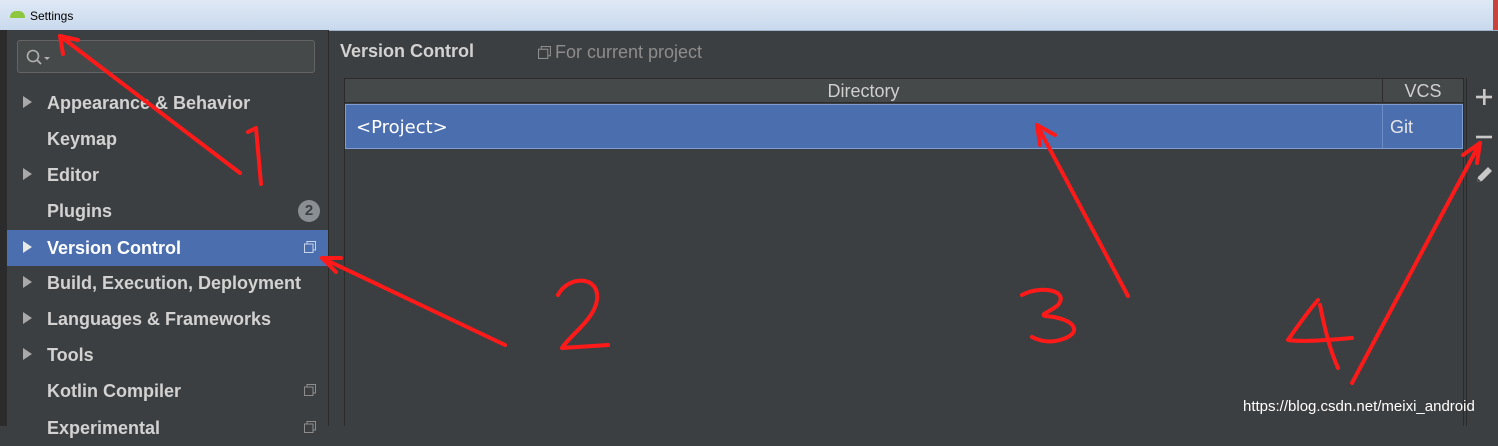 This screenshot has height=446, width=1498. I want to click on column-separator, so click(1382, 126).